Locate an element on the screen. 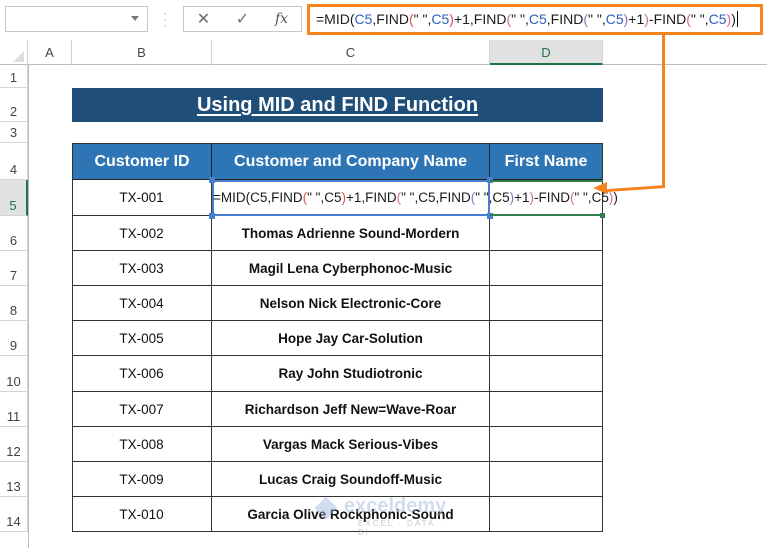  row-header-9: 9 is located at coordinates (14, 338).